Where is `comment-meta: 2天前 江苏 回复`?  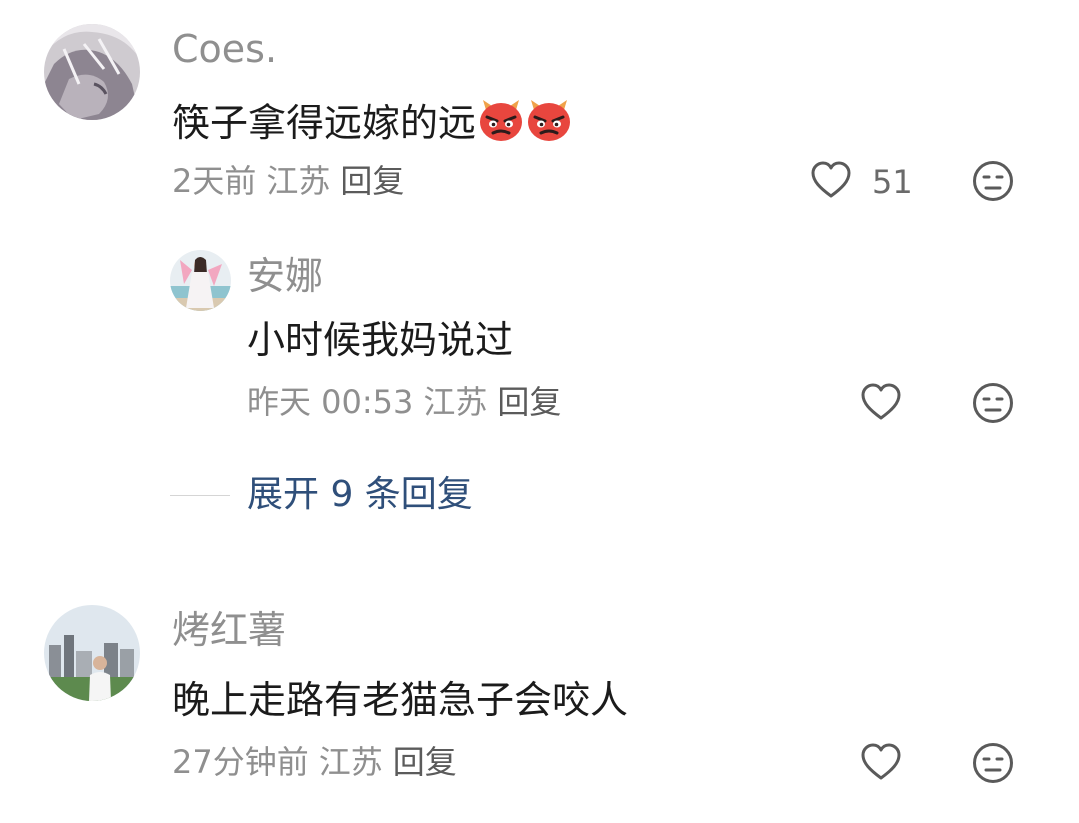
comment-meta: 2天前 江苏 回复 is located at coordinates (288, 181).